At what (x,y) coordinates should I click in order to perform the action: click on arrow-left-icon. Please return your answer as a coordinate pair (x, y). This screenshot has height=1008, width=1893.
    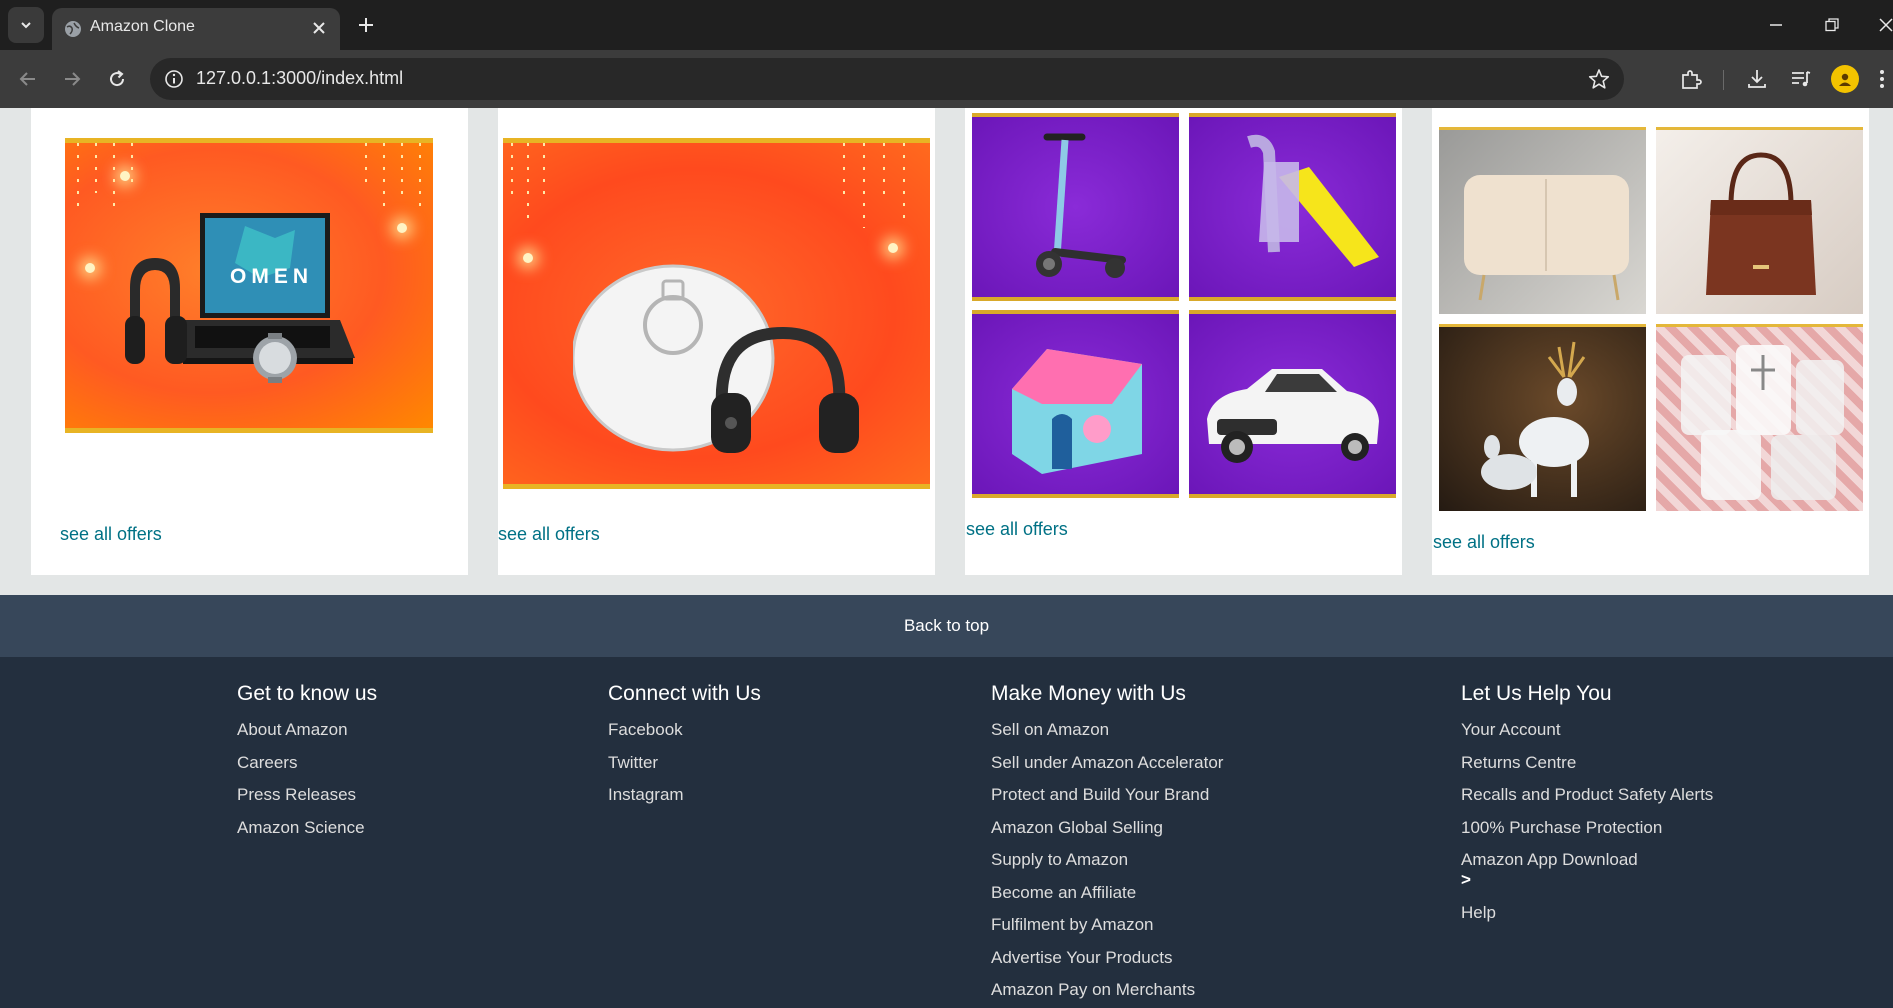
    Looking at the image, I should click on (27, 79).